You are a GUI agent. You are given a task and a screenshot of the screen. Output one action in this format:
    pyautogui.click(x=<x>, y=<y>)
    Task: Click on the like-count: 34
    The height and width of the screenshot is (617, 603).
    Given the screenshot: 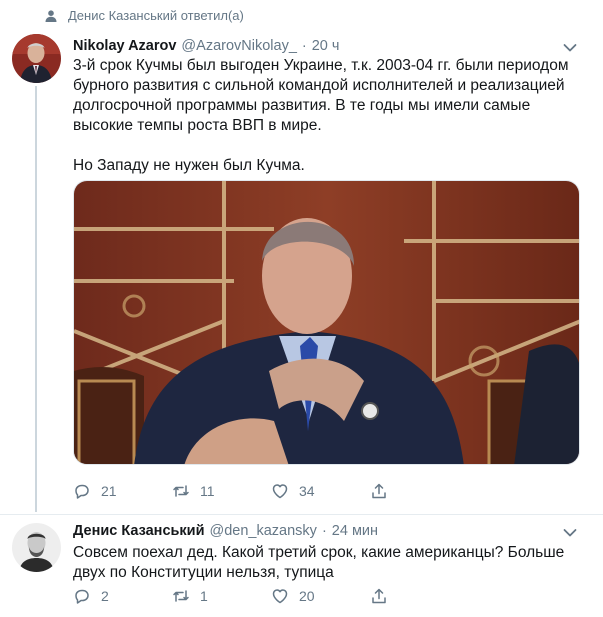 What is the action you would take?
    pyautogui.click(x=307, y=491)
    